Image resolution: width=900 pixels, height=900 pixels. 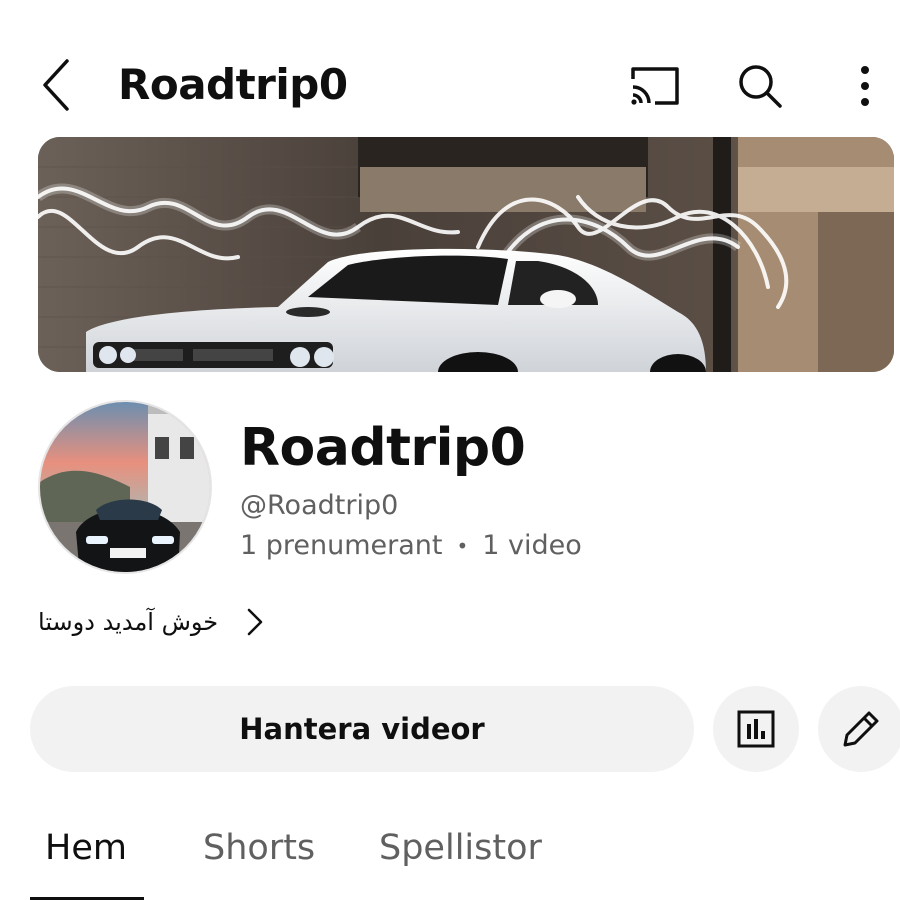 I want to click on channel-tabs: Hem Shorts Spellistor, so click(x=450, y=860).